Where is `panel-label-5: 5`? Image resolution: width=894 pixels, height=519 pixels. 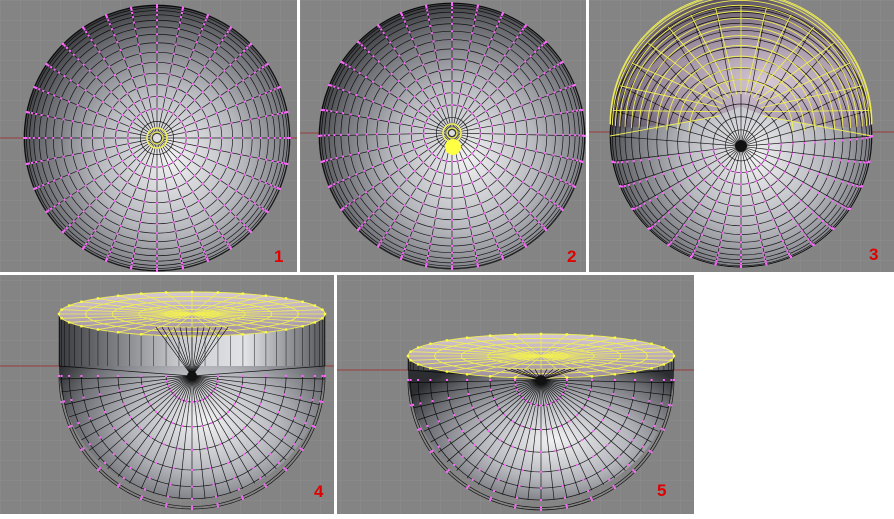
panel-label-5: 5 is located at coordinates (662, 490).